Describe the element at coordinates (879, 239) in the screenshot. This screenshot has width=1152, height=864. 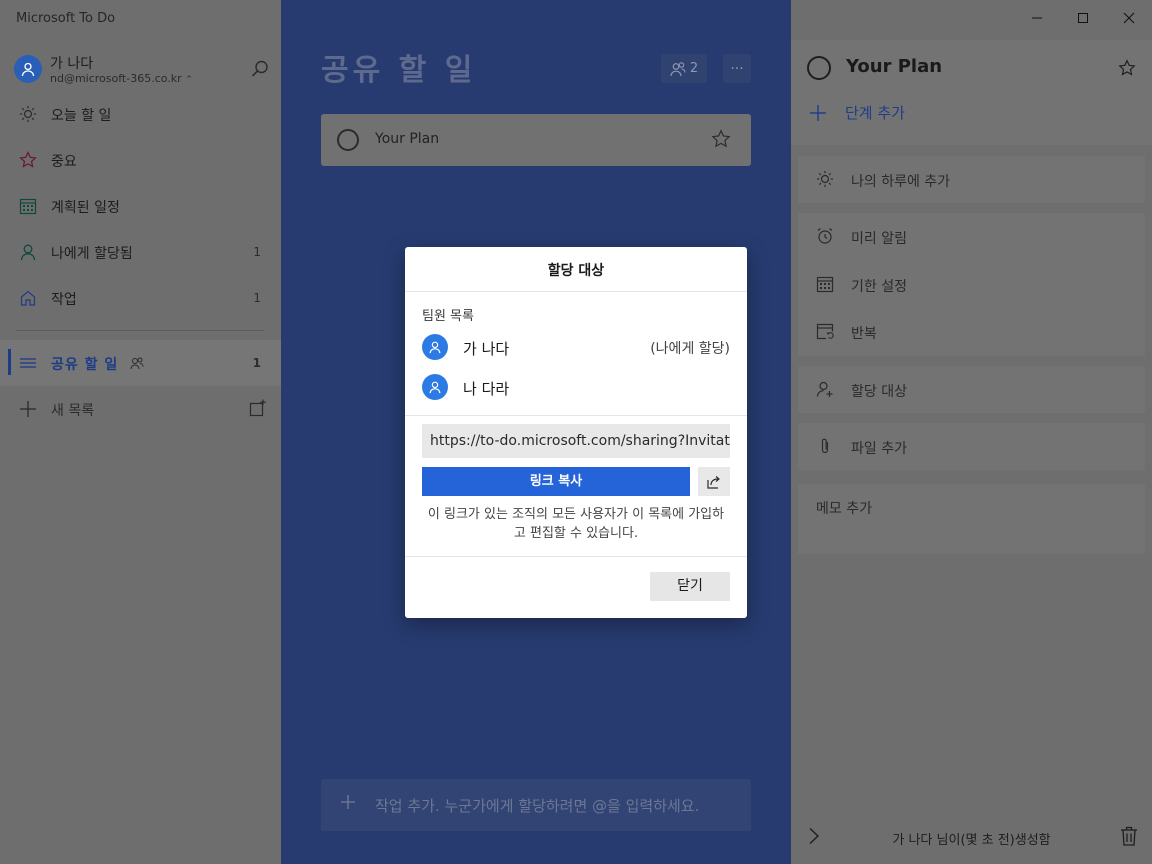
I see `remind-label: 미리 알림` at that location.